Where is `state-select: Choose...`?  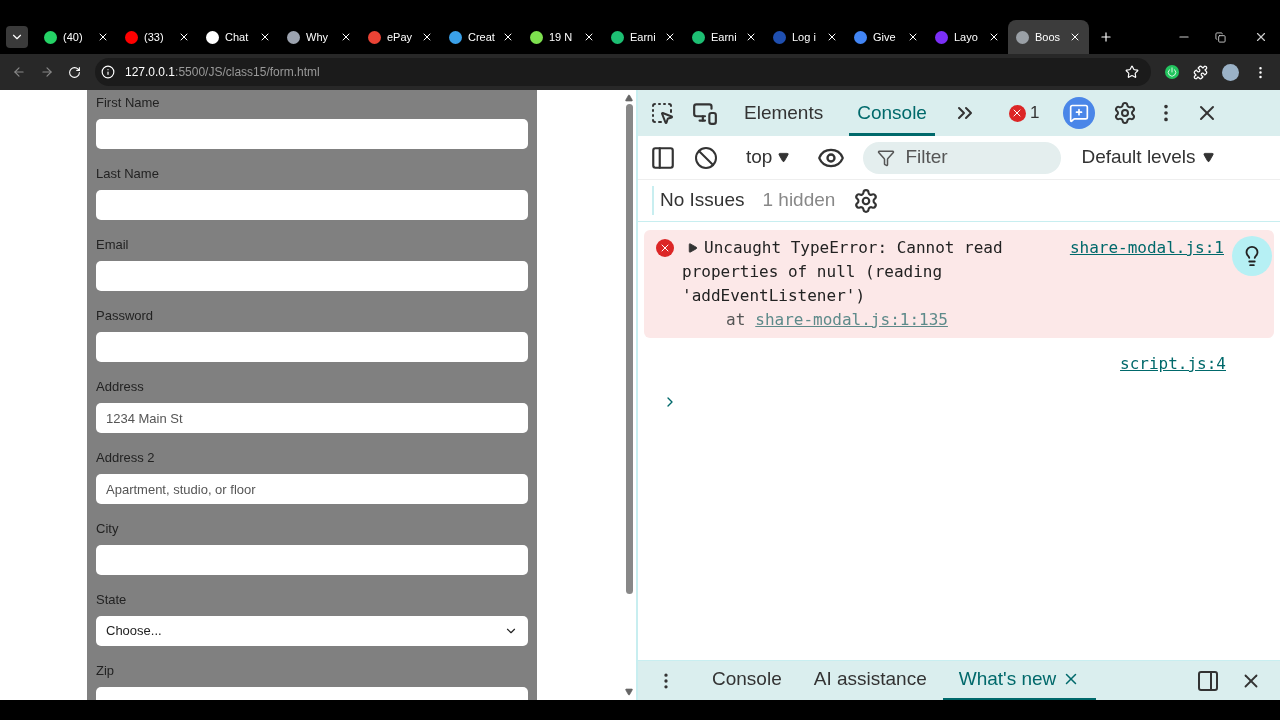 state-select: Choose... is located at coordinates (312, 631).